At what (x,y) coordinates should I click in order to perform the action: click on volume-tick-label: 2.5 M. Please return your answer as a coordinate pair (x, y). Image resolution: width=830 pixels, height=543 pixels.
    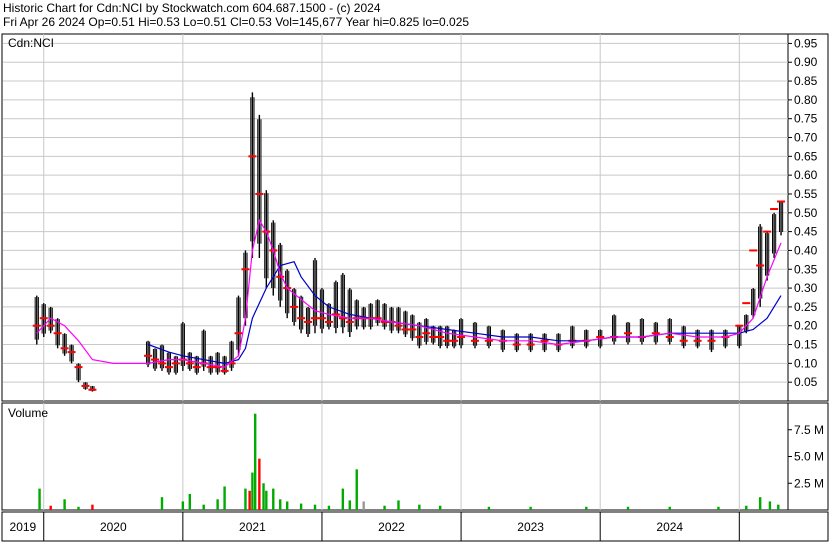
    Looking at the image, I should click on (809, 483).